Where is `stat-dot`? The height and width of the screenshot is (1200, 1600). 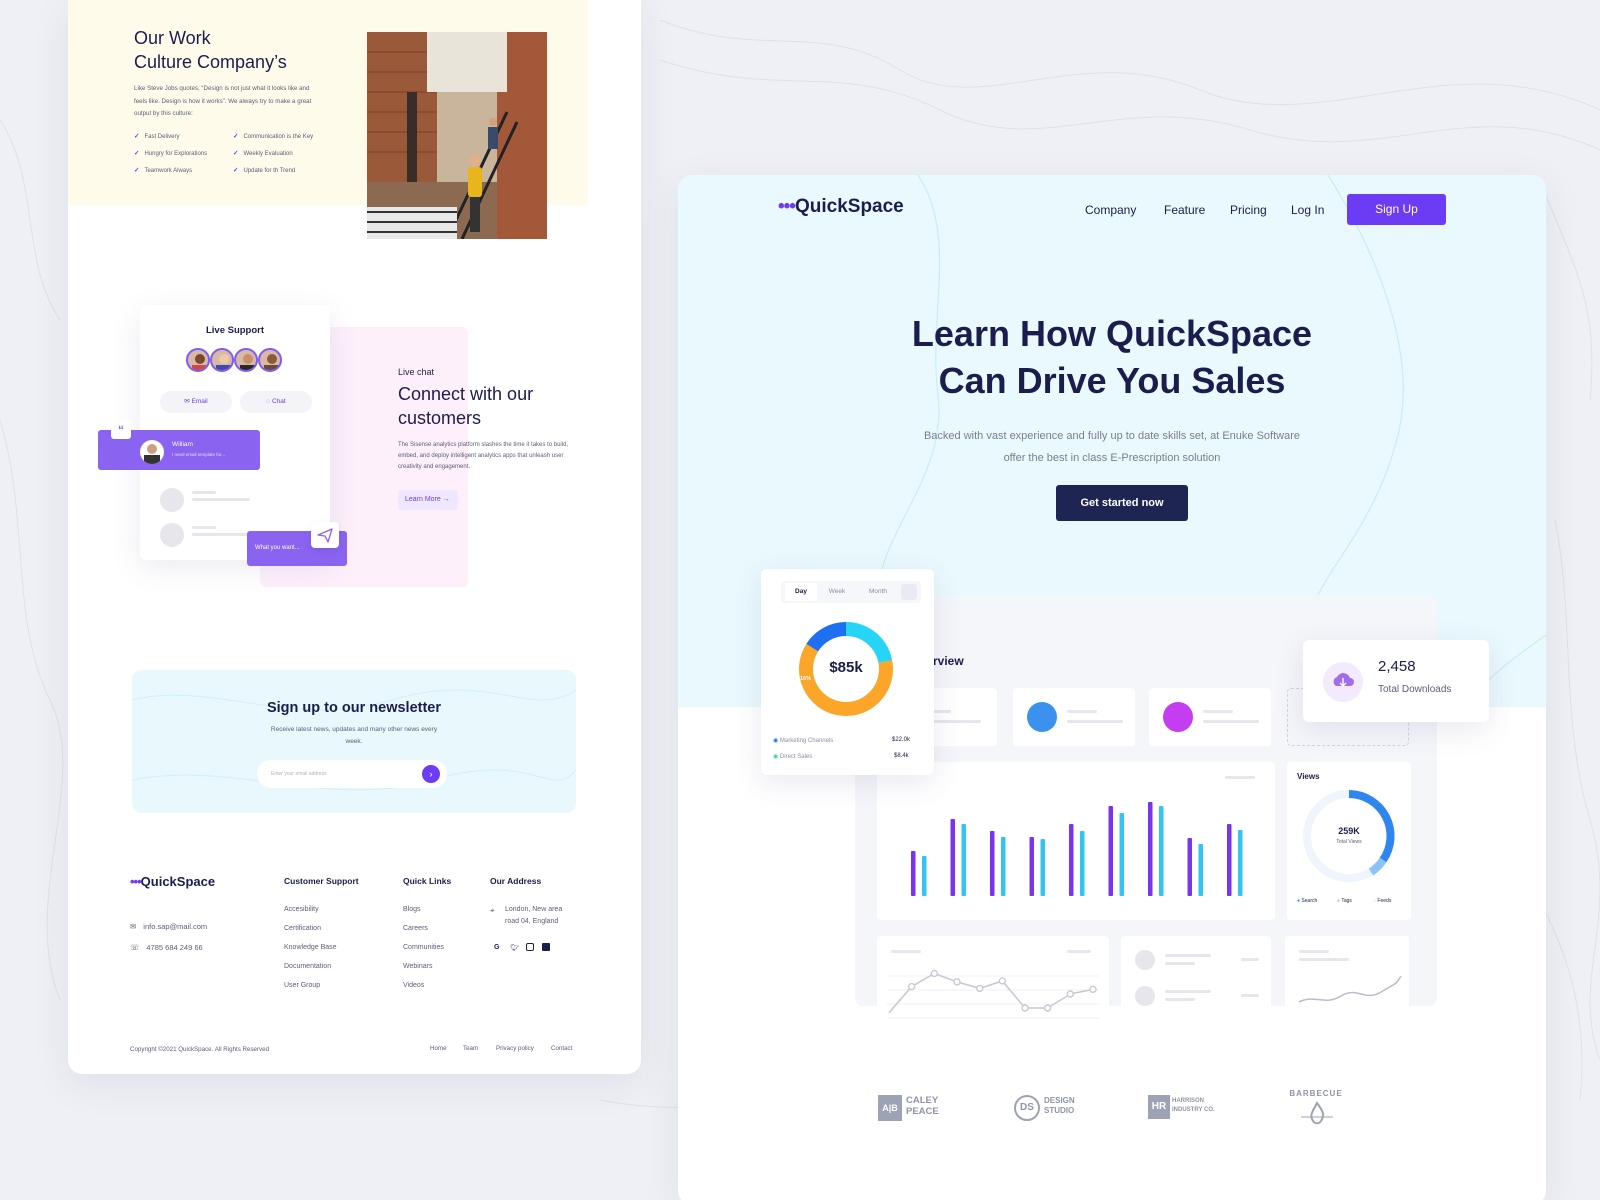
stat-dot is located at coordinates (1178, 717).